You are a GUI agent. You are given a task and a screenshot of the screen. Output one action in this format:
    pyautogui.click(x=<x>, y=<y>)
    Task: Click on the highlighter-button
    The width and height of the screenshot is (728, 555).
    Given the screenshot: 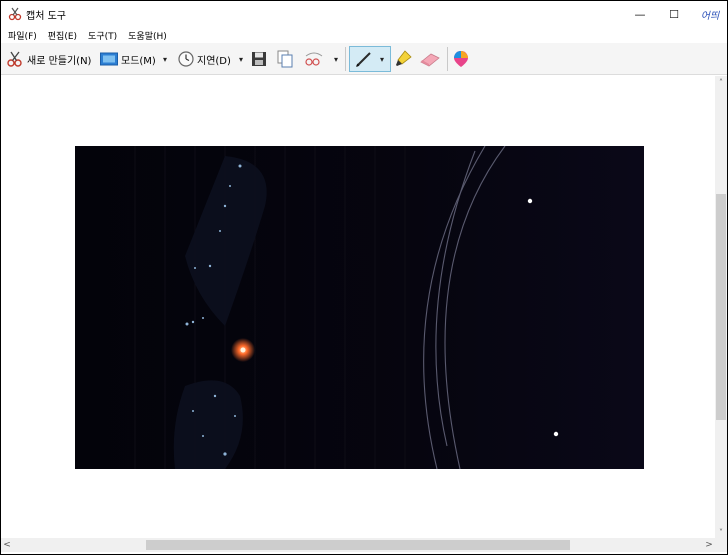 What is the action you would take?
    pyautogui.click(x=403, y=59)
    